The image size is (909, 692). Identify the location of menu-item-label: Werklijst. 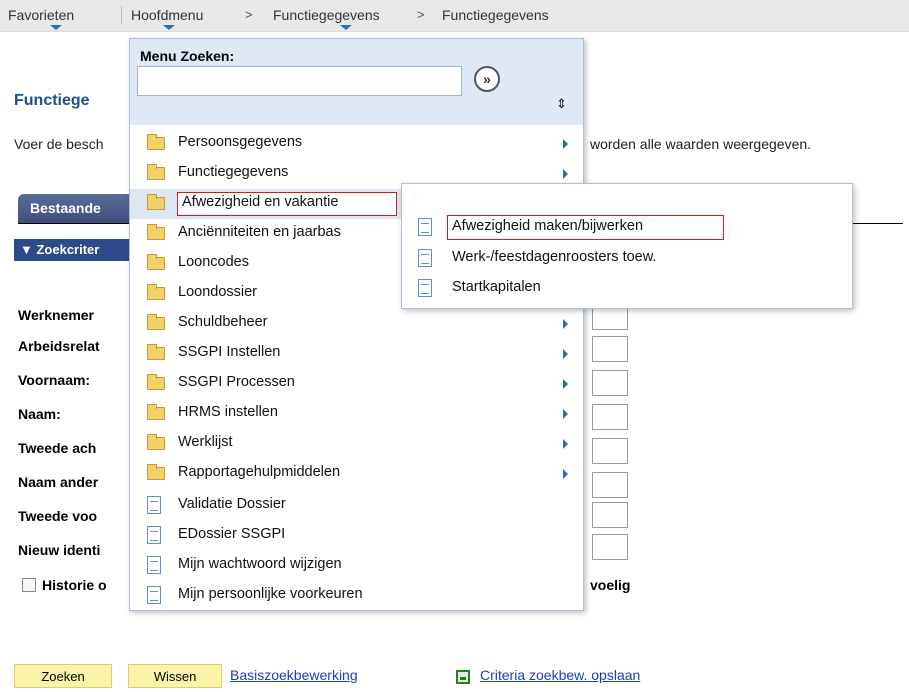
(205, 442).